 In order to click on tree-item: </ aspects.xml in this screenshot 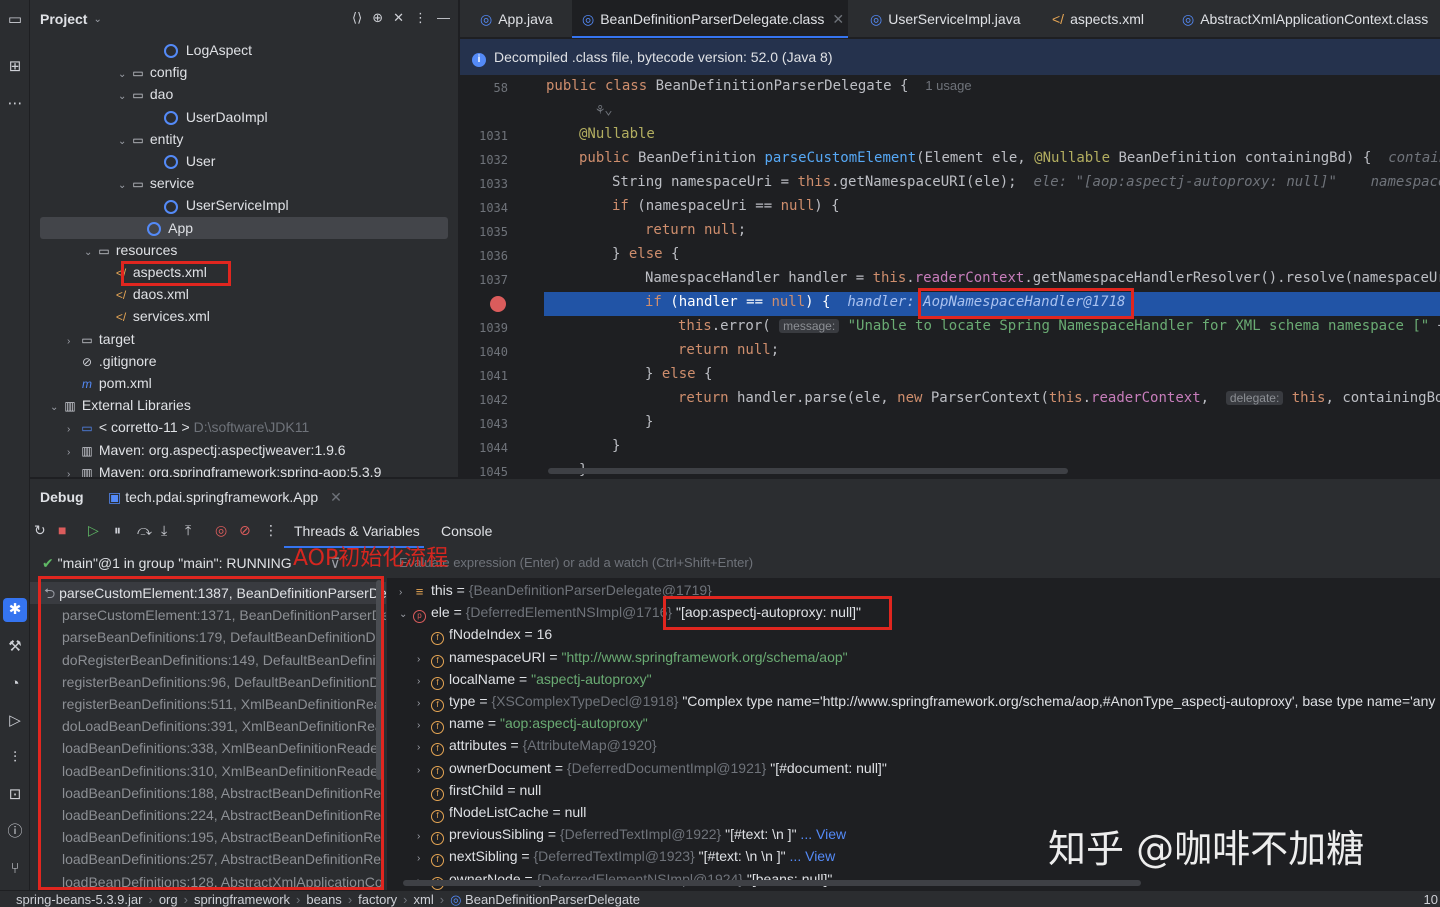, I will do `click(244, 272)`.